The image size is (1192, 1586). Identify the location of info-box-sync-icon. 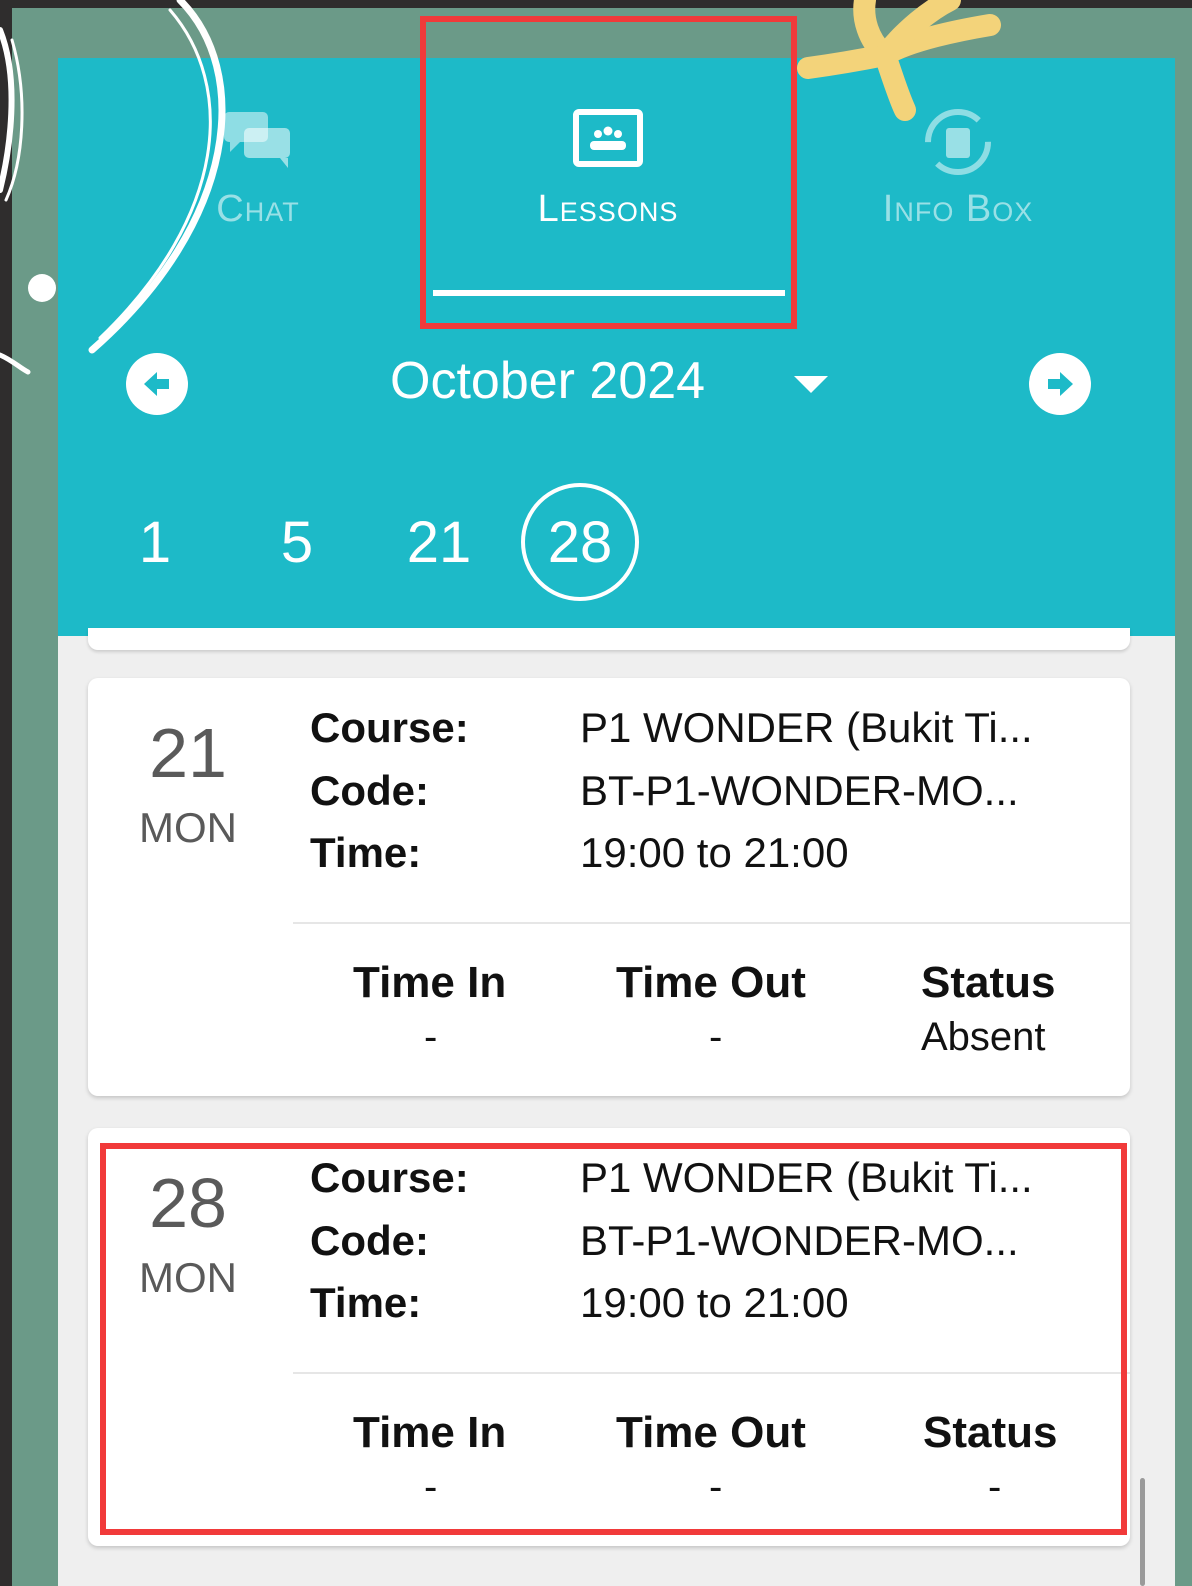
(958, 142).